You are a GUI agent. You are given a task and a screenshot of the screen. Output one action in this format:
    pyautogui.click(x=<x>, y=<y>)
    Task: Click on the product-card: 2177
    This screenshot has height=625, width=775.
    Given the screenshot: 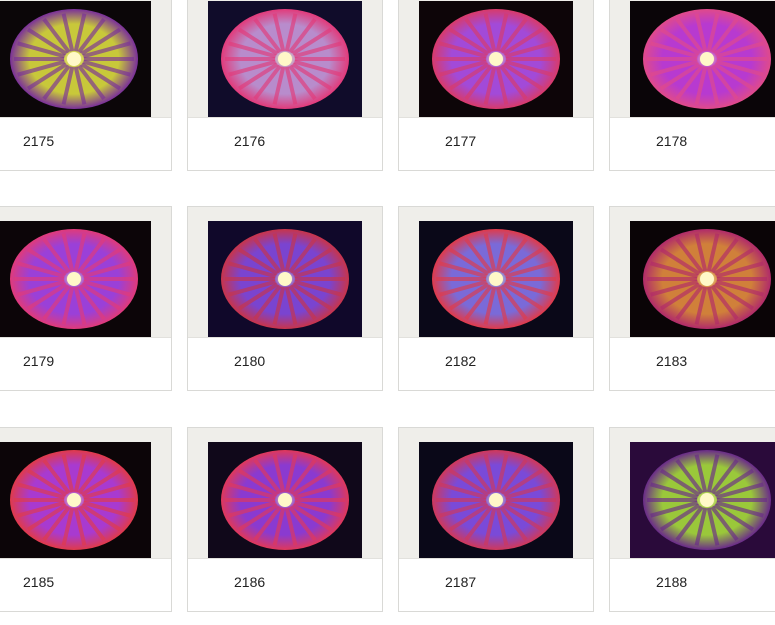 What is the action you would take?
    pyautogui.click(x=496, y=85)
    